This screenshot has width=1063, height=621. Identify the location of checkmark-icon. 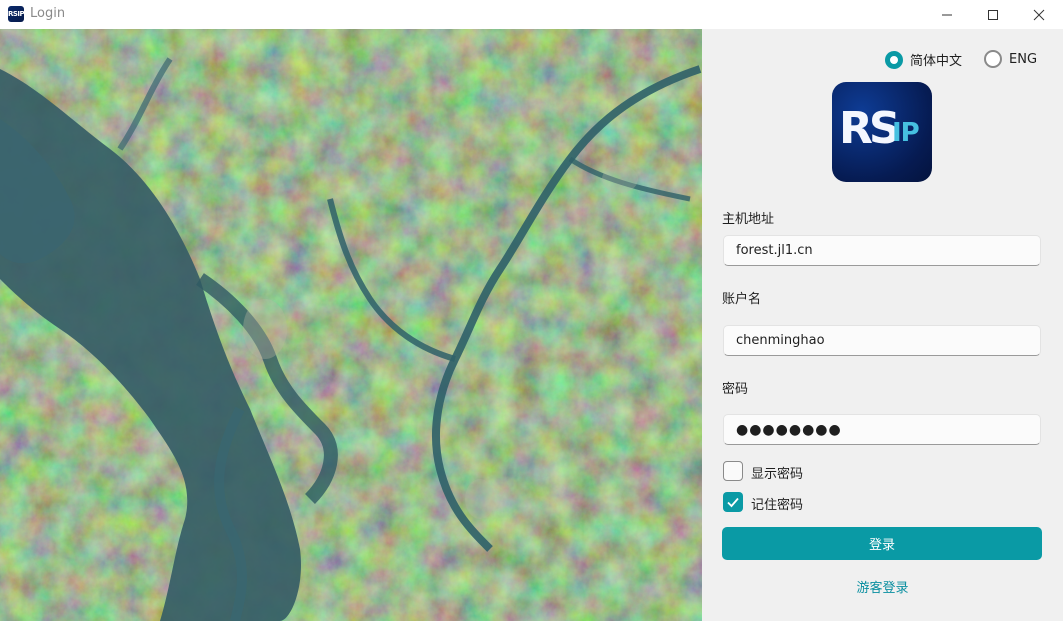
(733, 502).